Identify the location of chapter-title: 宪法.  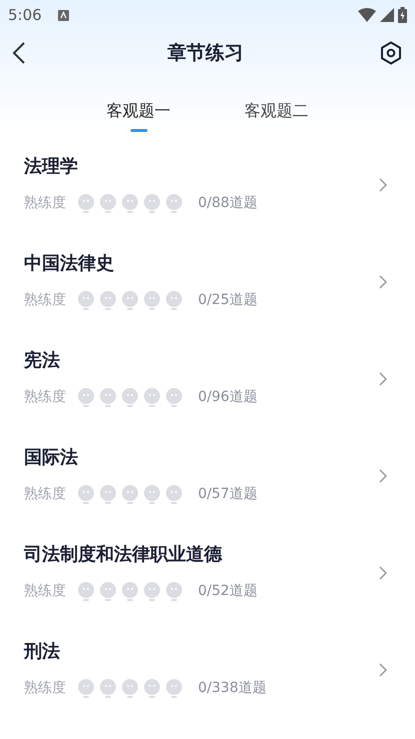
(42, 361).